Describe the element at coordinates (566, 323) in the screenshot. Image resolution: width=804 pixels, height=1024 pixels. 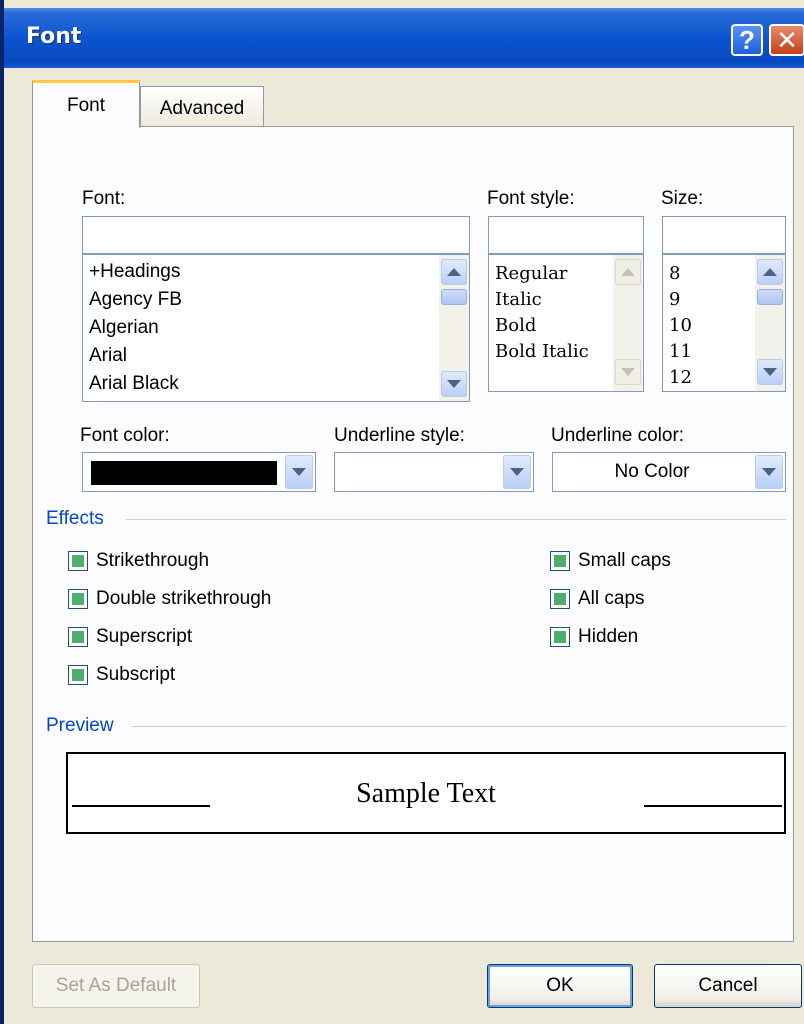
I see `font-style-list: Regular Italic Bold Bold Italic` at that location.